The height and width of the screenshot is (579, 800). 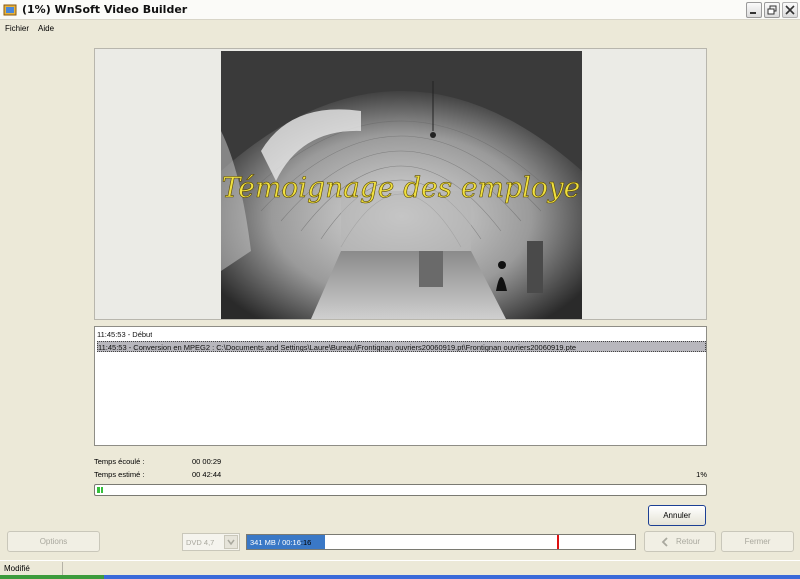 I want to click on back-button-label: Retour, so click(x=687, y=541).